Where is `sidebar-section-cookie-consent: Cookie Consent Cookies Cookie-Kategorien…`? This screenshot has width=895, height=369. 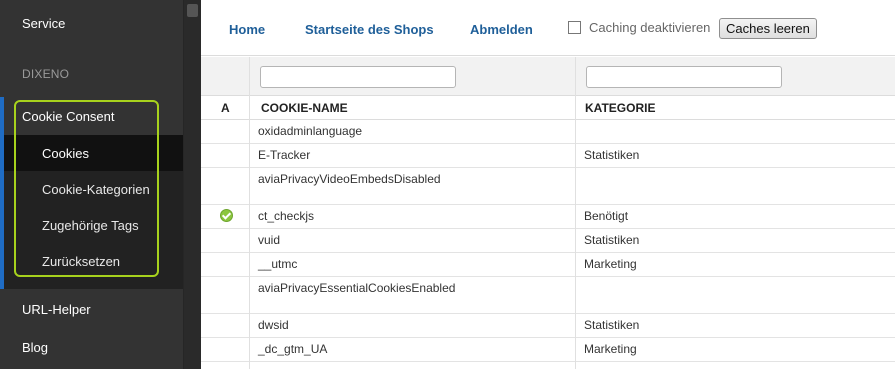 sidebar-section-cookie-consent: Cookie Consent Cookies Cookie-Kategorien… is located at coordinates (91, 193).